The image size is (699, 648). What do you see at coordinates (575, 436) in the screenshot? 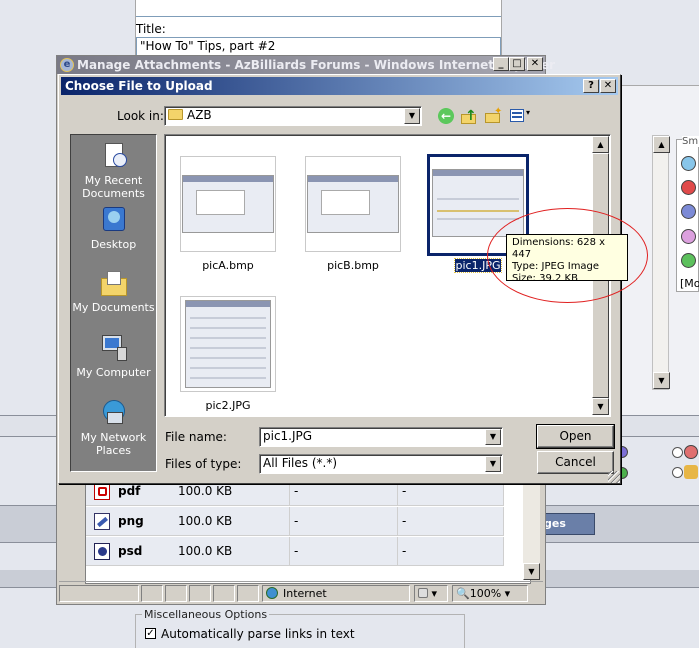
I see `open-button: Open` at bounding box center [575, 436].